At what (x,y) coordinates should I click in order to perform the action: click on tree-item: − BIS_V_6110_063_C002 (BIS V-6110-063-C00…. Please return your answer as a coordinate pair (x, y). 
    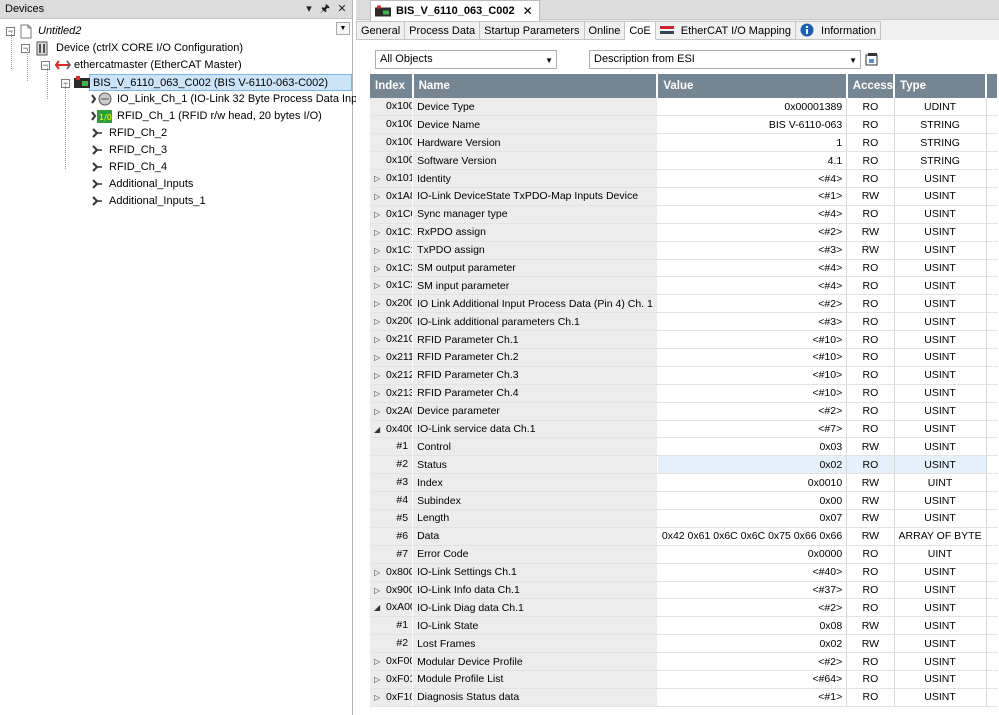
    Looking at the image, I should click on (206, 82).